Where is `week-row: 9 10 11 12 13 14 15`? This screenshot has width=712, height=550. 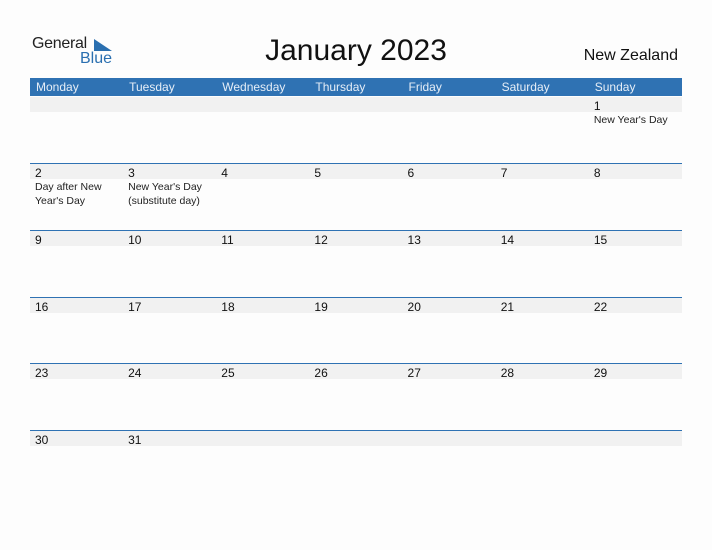
week-row: 9 10 11 12 13 14 15 is located at coordinates (356, 264).